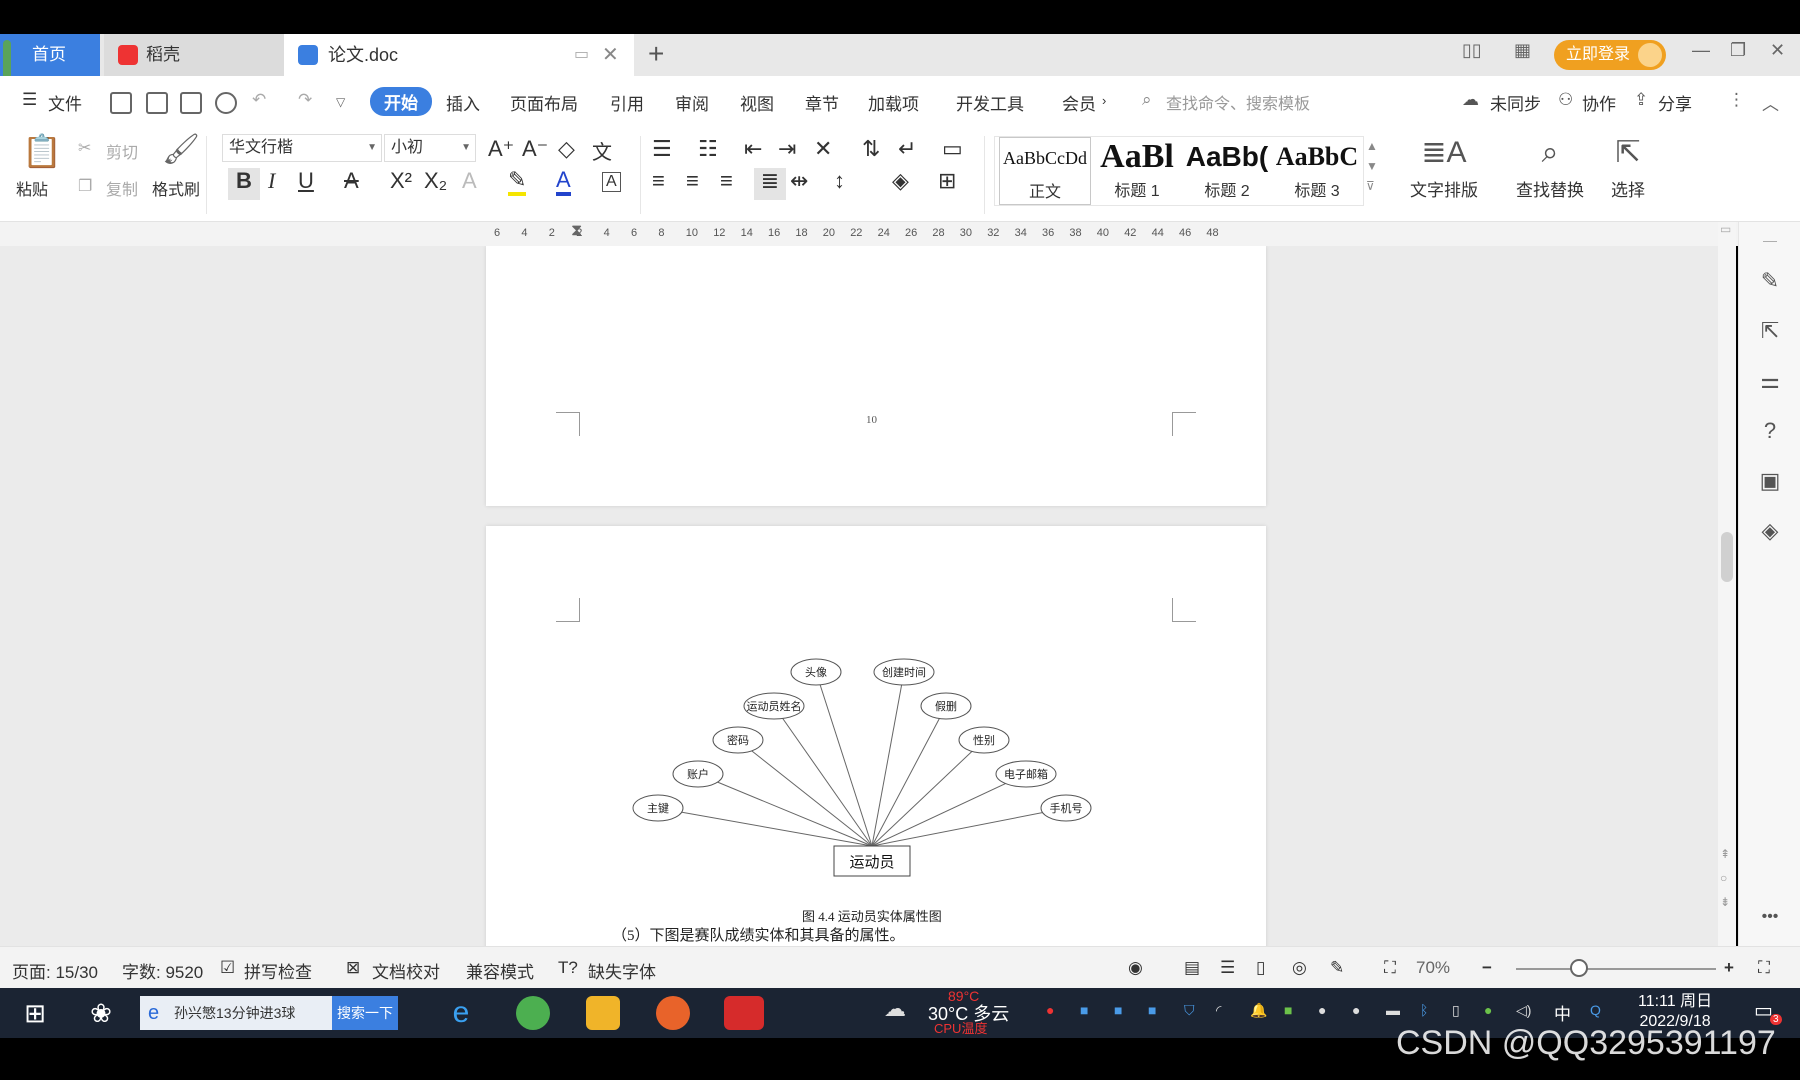 The width and height of the screenshot is (1800, 1080). I want to click on copy-icon: ❐, so click(85, 186).